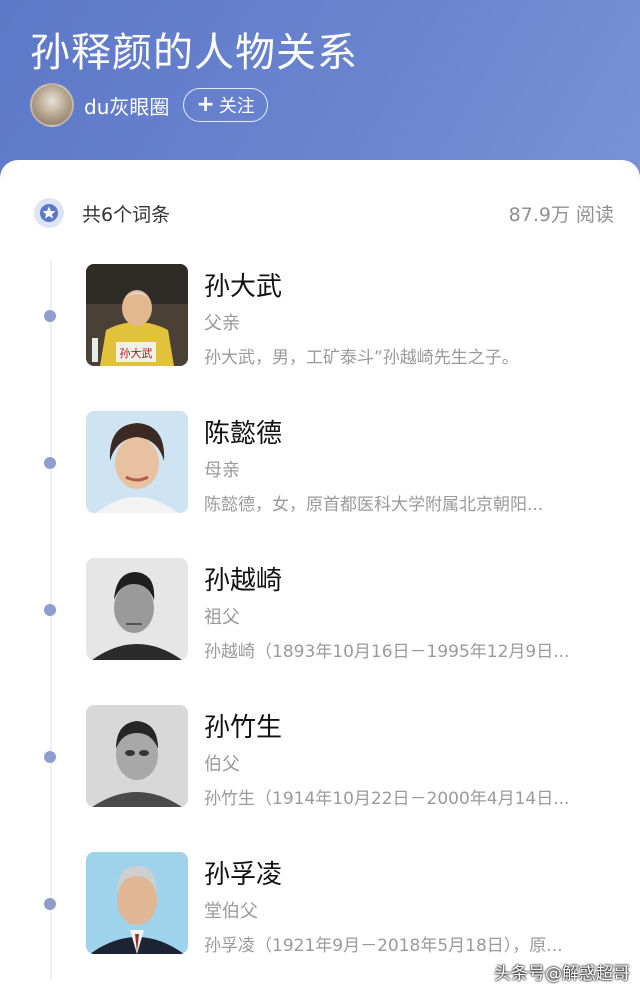 The image size is (640, 992). I want to click on follow-button: + 关注, so click(225, 105).